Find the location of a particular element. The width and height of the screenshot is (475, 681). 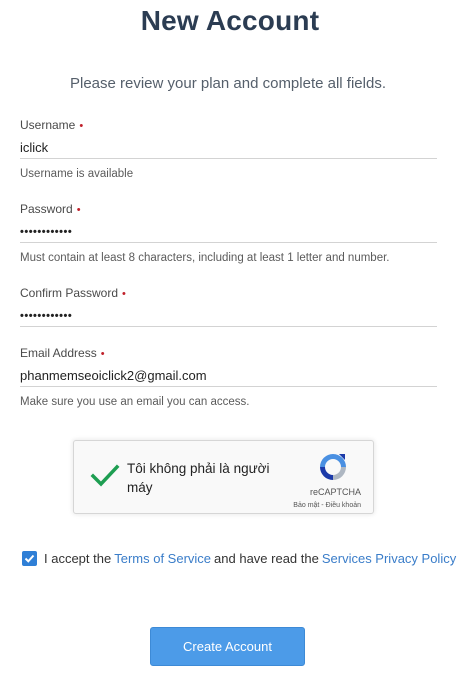

page-title: New Account is located at coordinates (230, 20).